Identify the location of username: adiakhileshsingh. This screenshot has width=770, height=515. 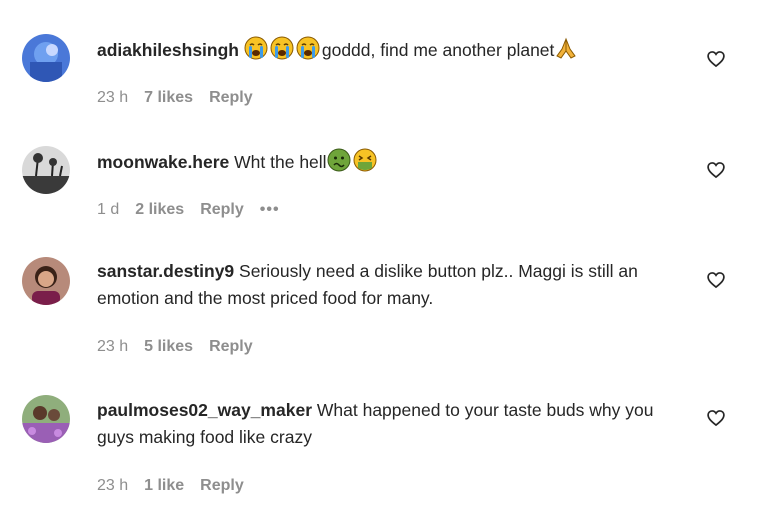
(168, 50).